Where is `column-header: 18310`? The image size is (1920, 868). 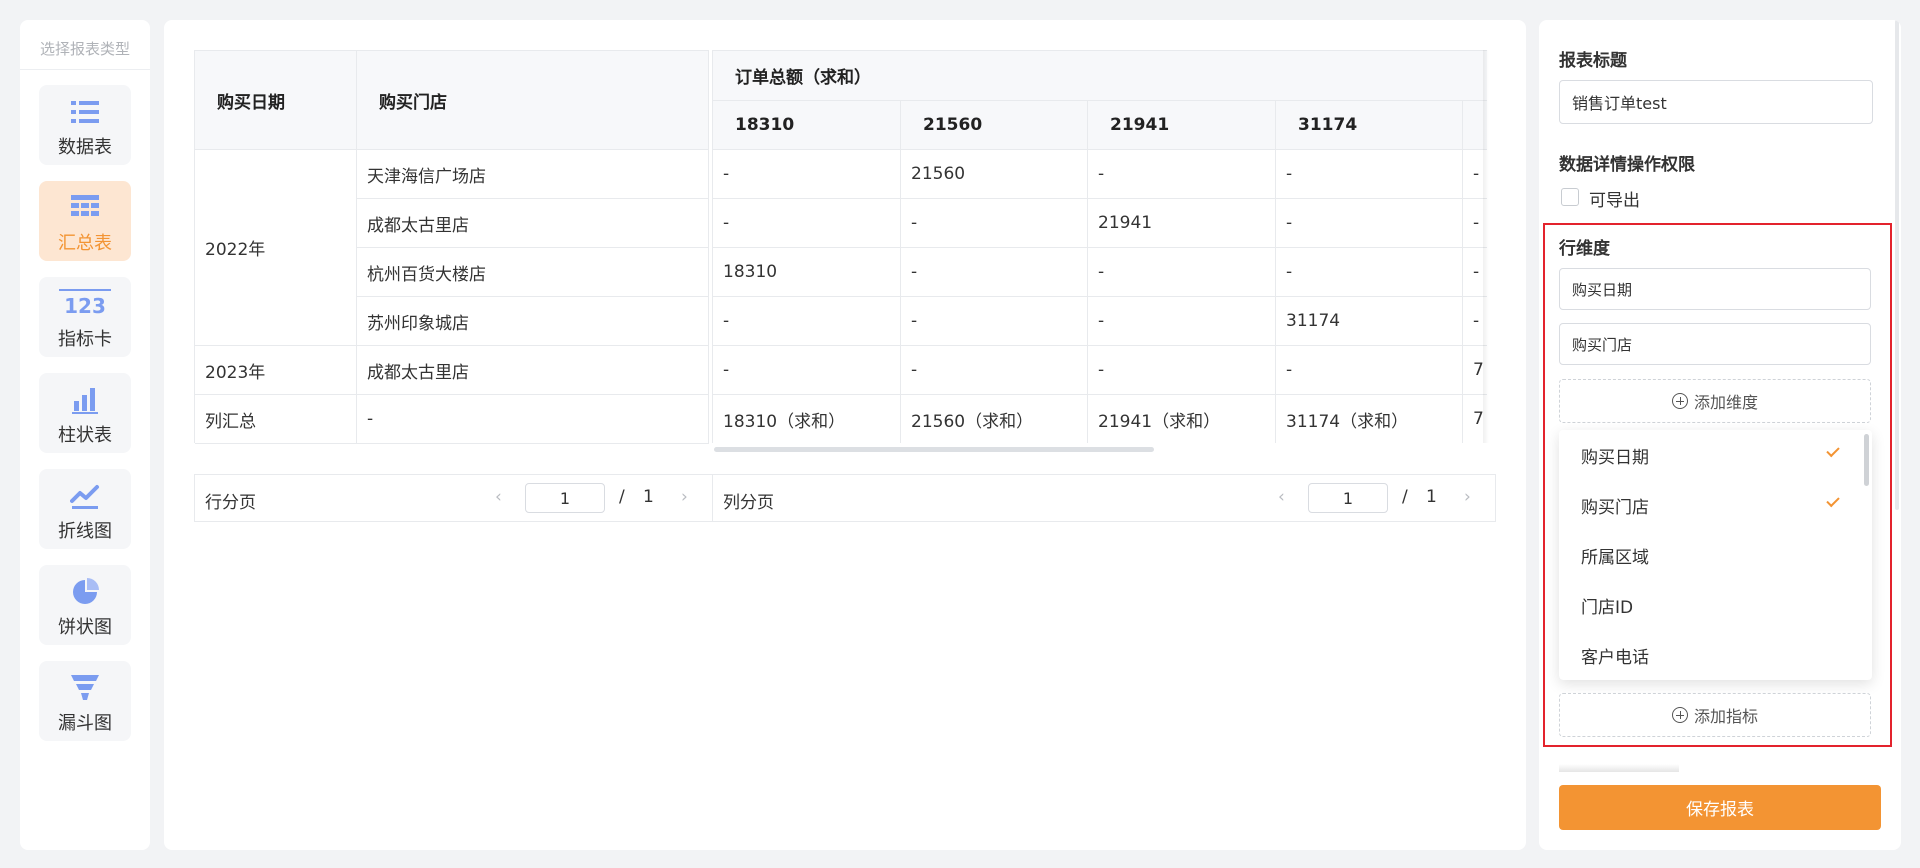 column-header: 18310 is located at coordinates (807, 125).